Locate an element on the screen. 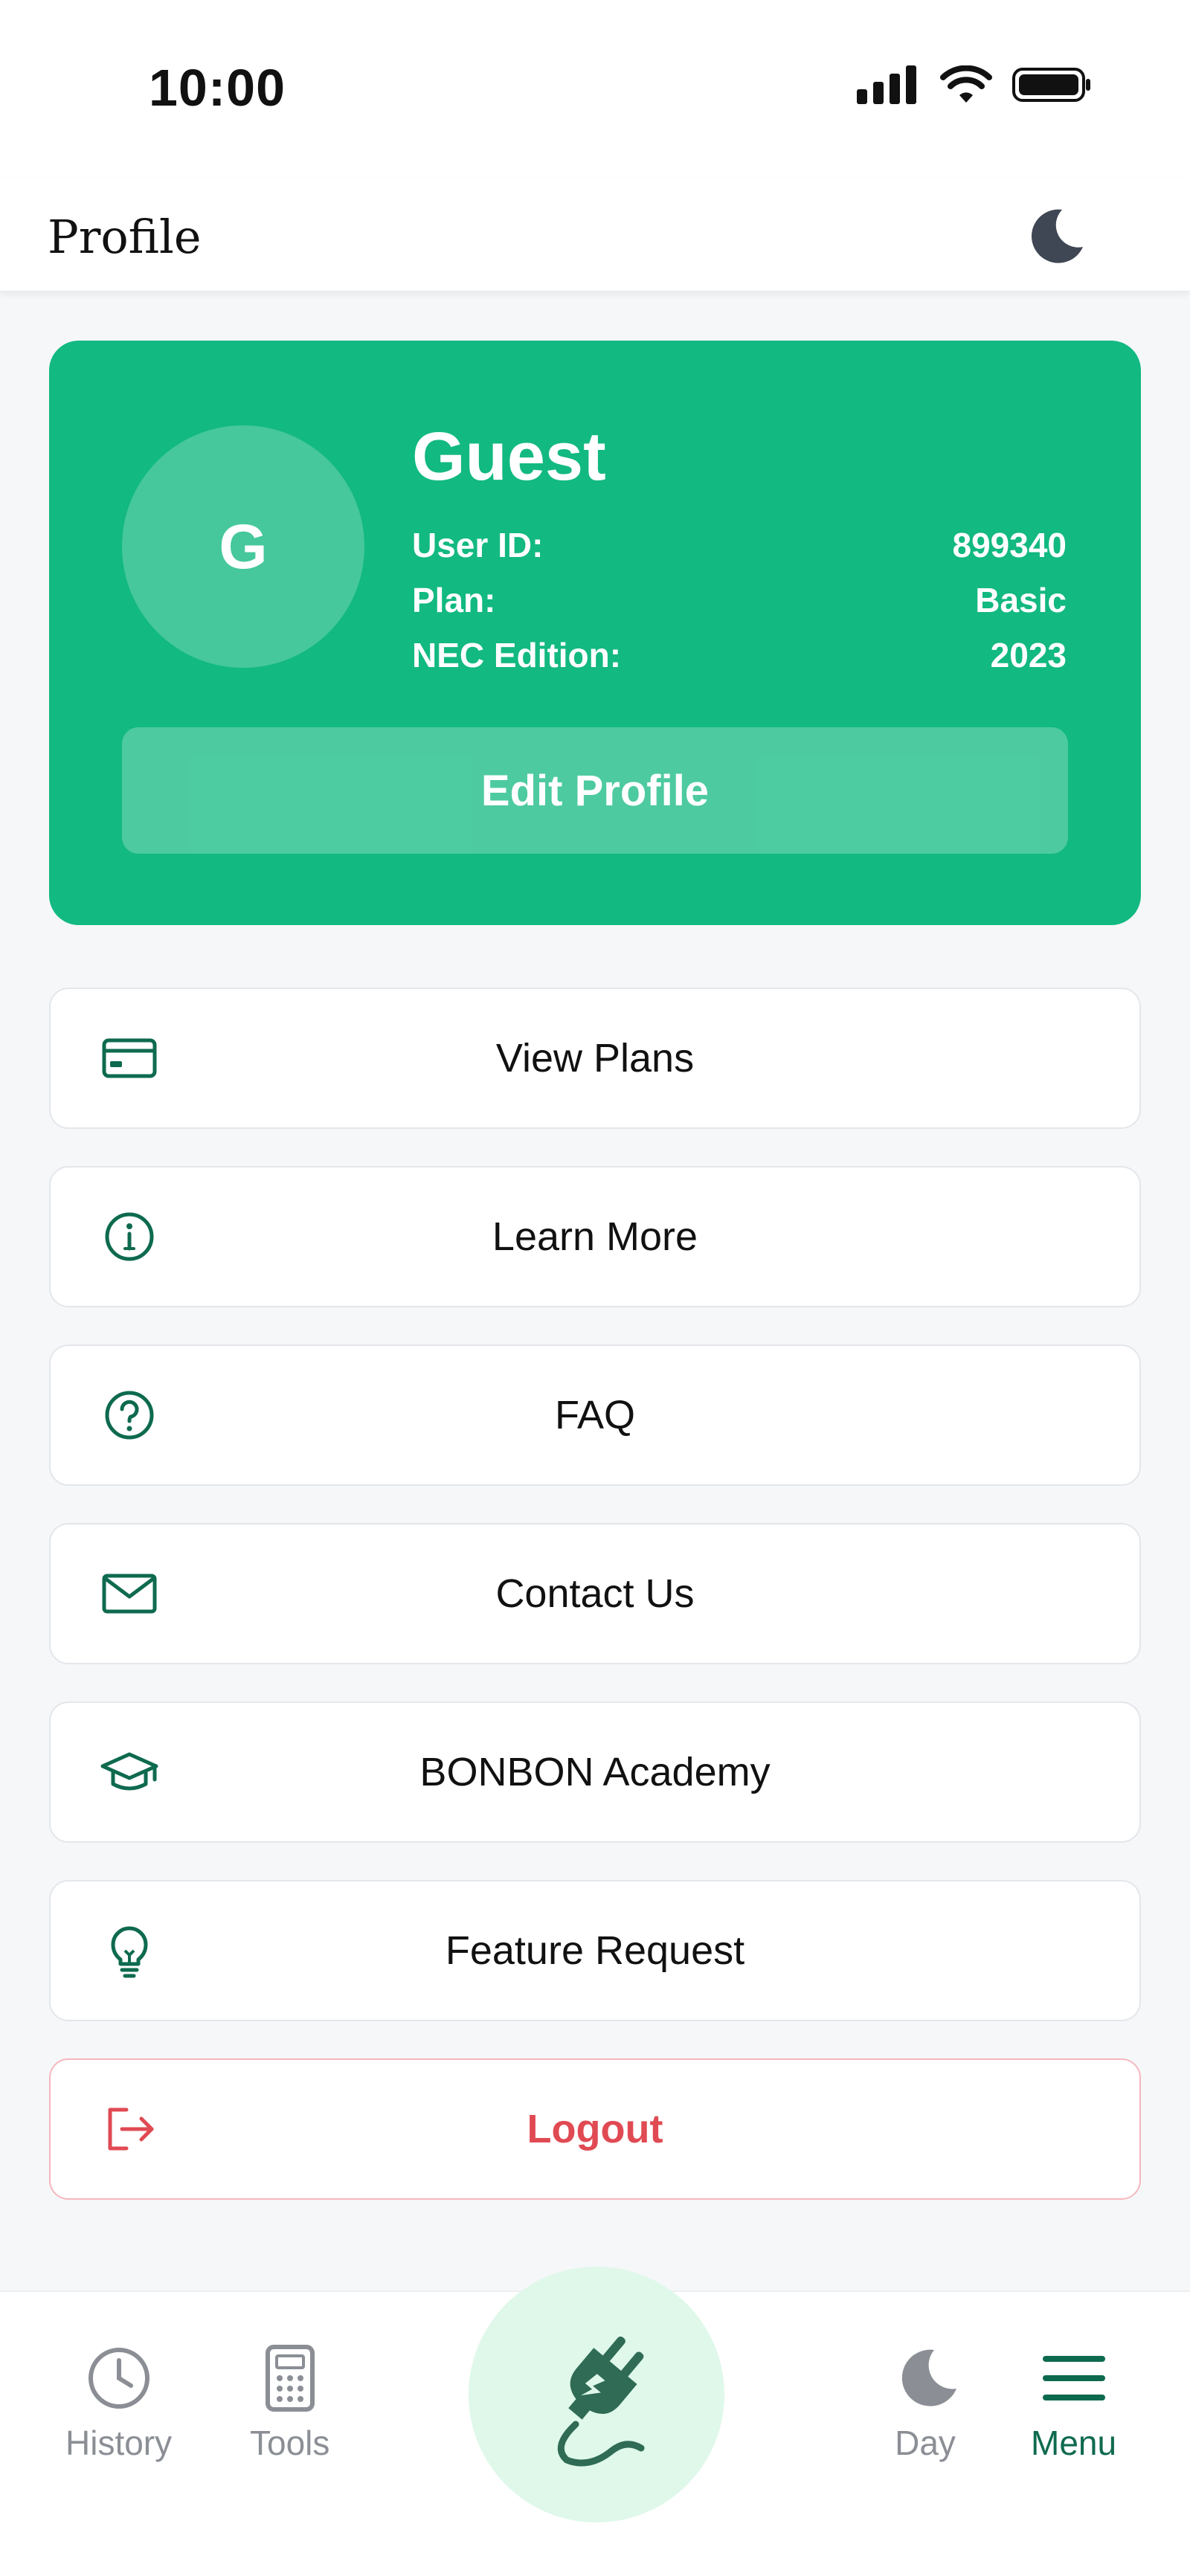  clock-icon is located at coordinates (118, 2378).